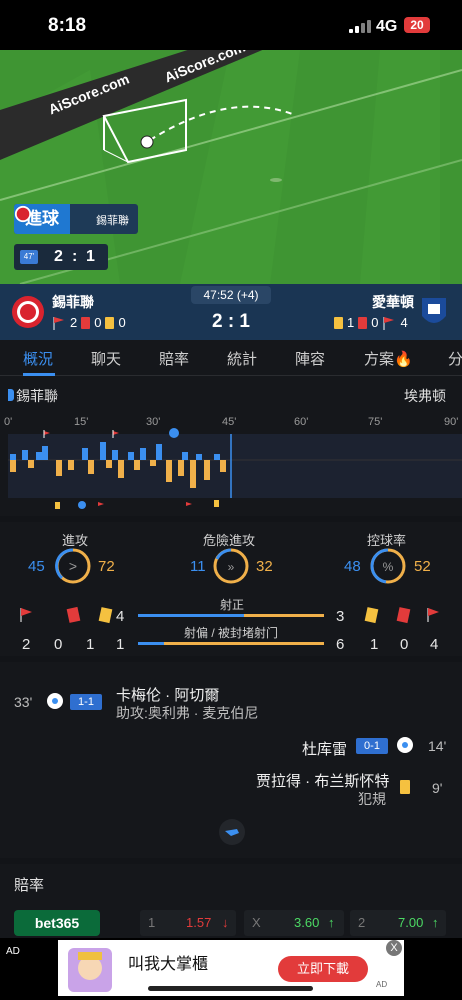 This screenshot has width=462, height=1000. I want to click on home-indicator, so click(230, 988).